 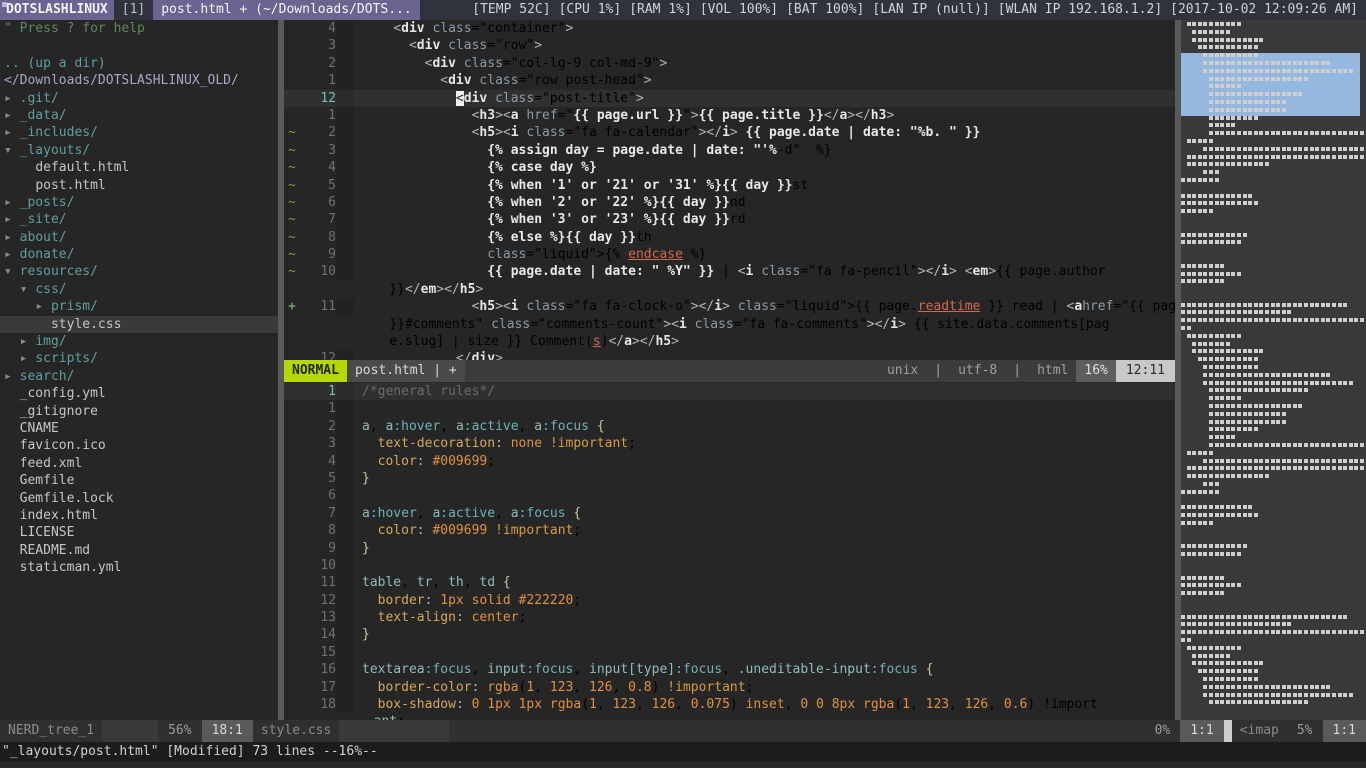 What do you see at coordinates (142, 428) in the screenshot?
I see `nerdtree-item-cname: CNAME` at bounding box center [142, 428].